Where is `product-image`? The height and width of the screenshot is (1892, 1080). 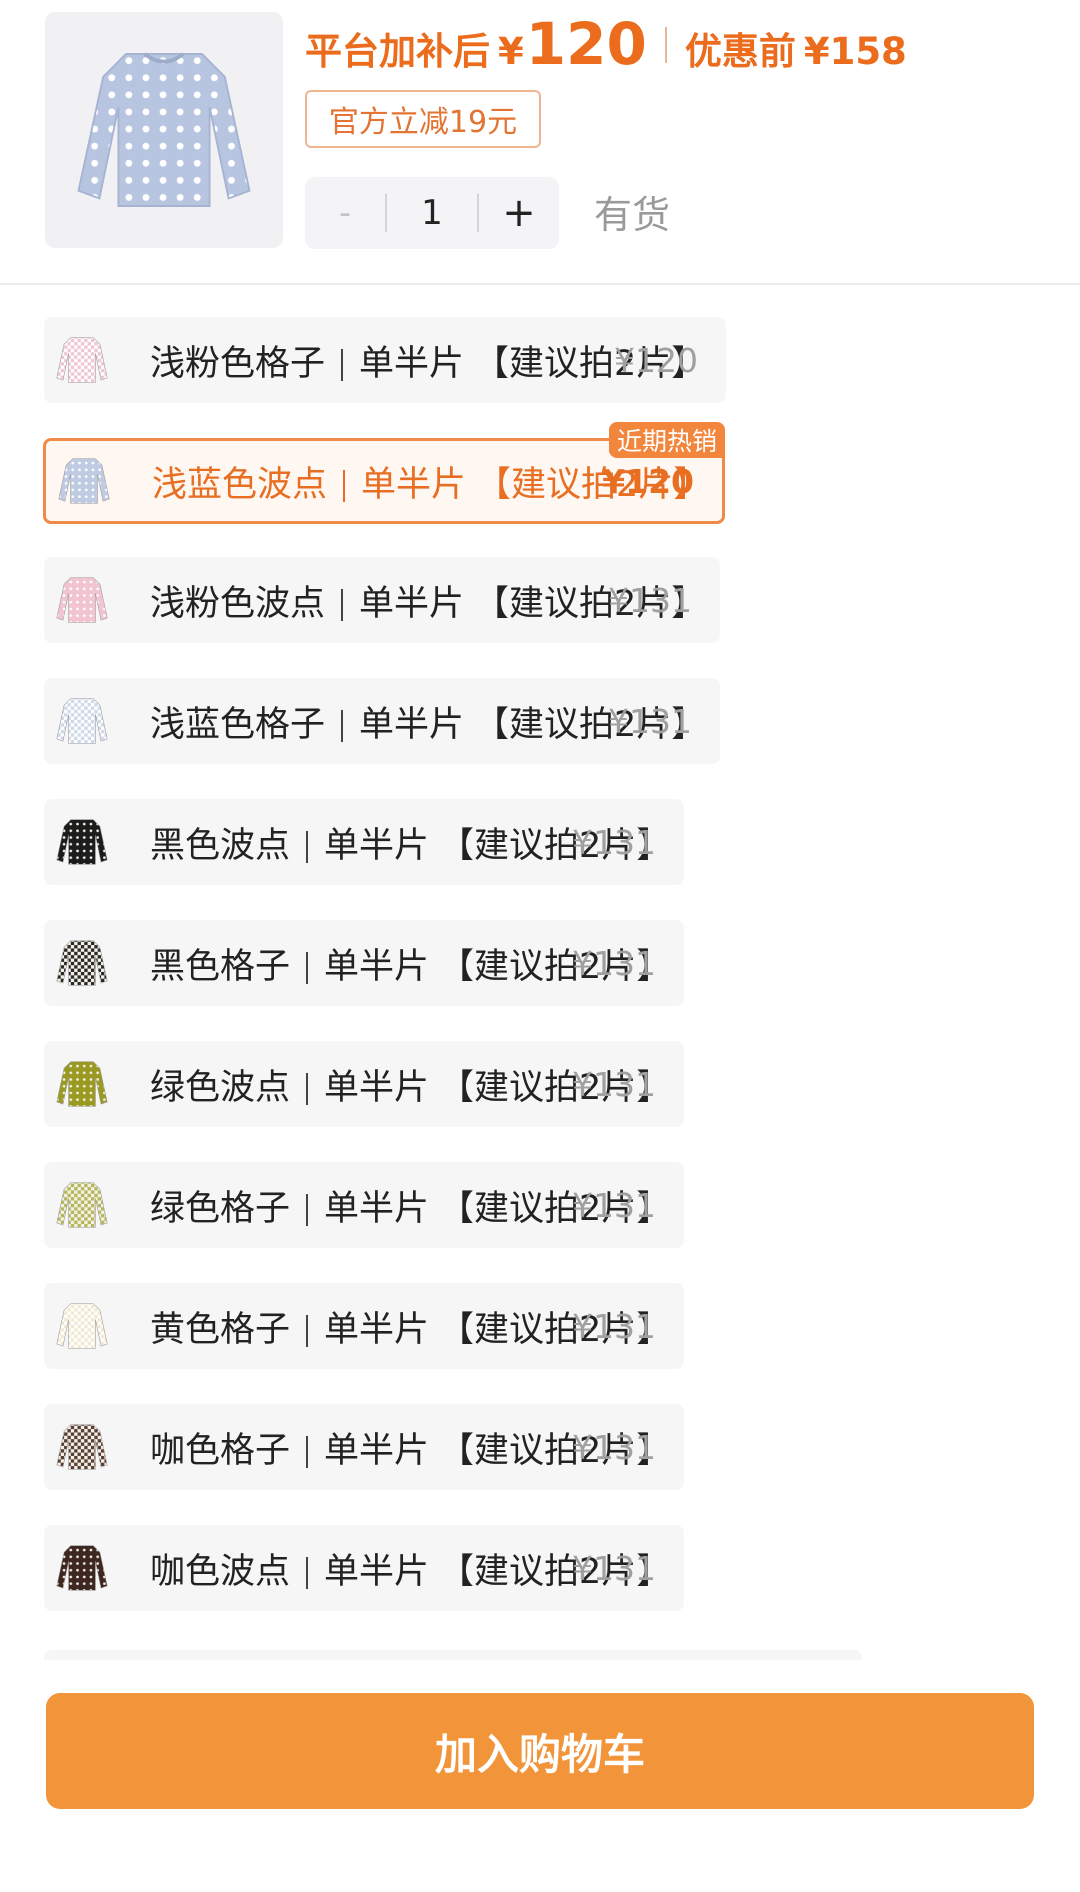 product-image is located at coordinates (164, 130).